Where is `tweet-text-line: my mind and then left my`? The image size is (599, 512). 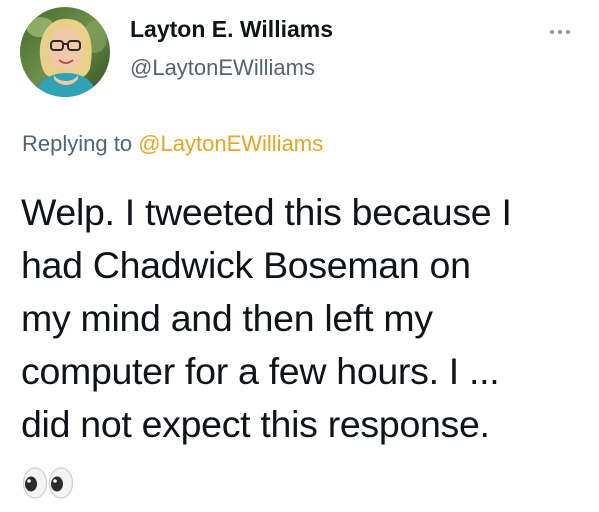 tweet-text-line: my mind and then left my is located at coordinates (227, 318).